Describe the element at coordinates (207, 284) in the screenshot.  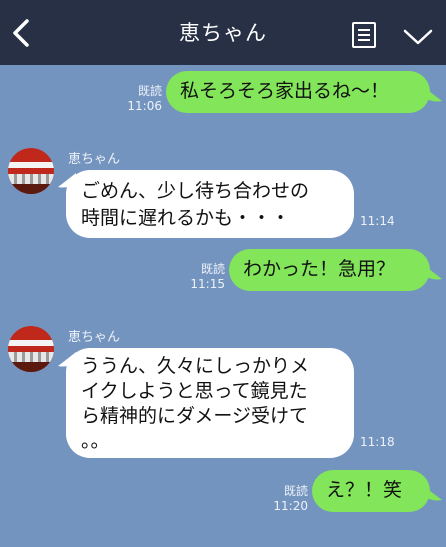
I see `message-time: 11:15` at that location.